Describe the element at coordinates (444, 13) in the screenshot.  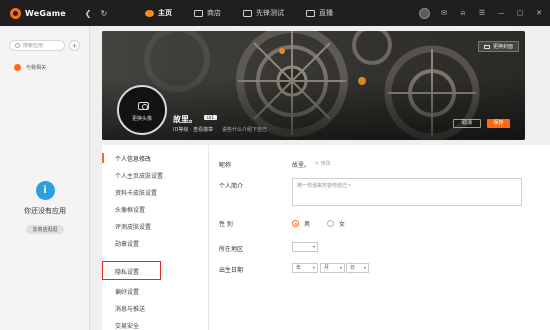
I see `mail-icon: ✉` at that location.